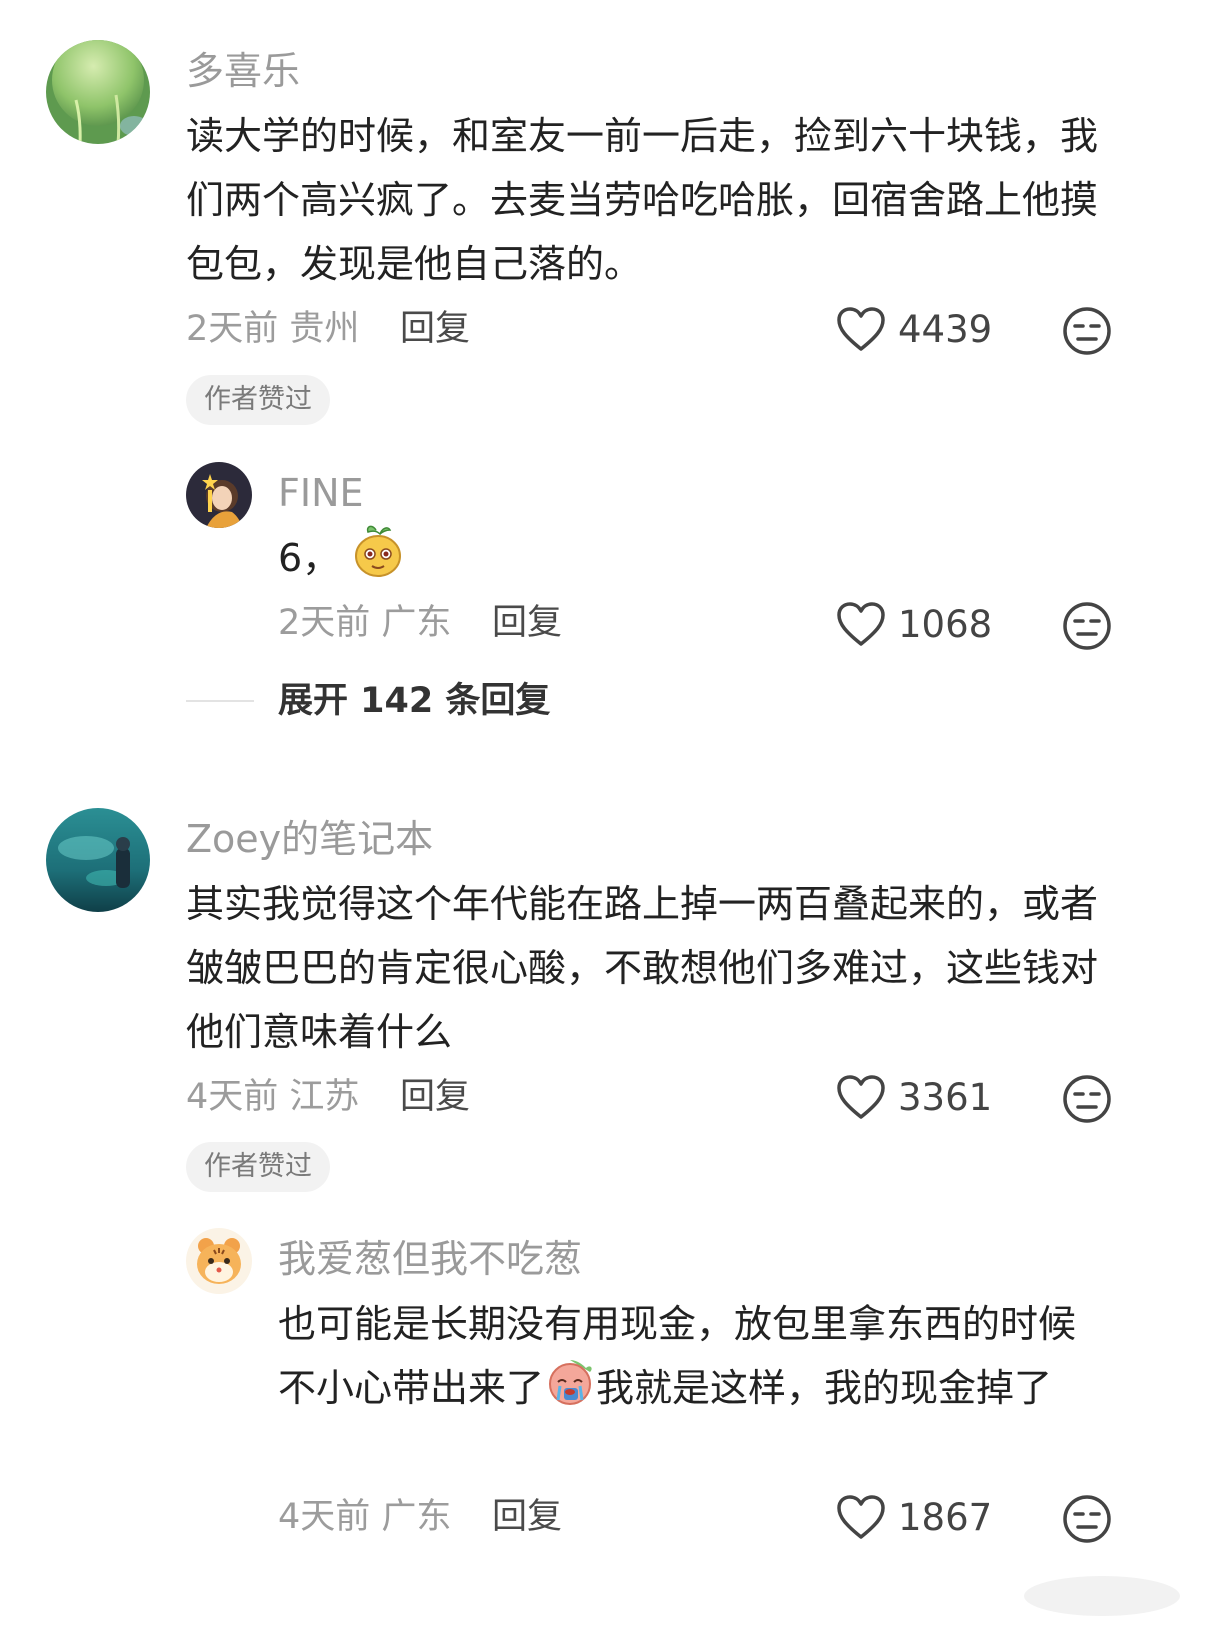  What do you see at coordinates (378, 551) in the screenshot?
I see `doge-sticker-icon` at bounding box center [378, 551].